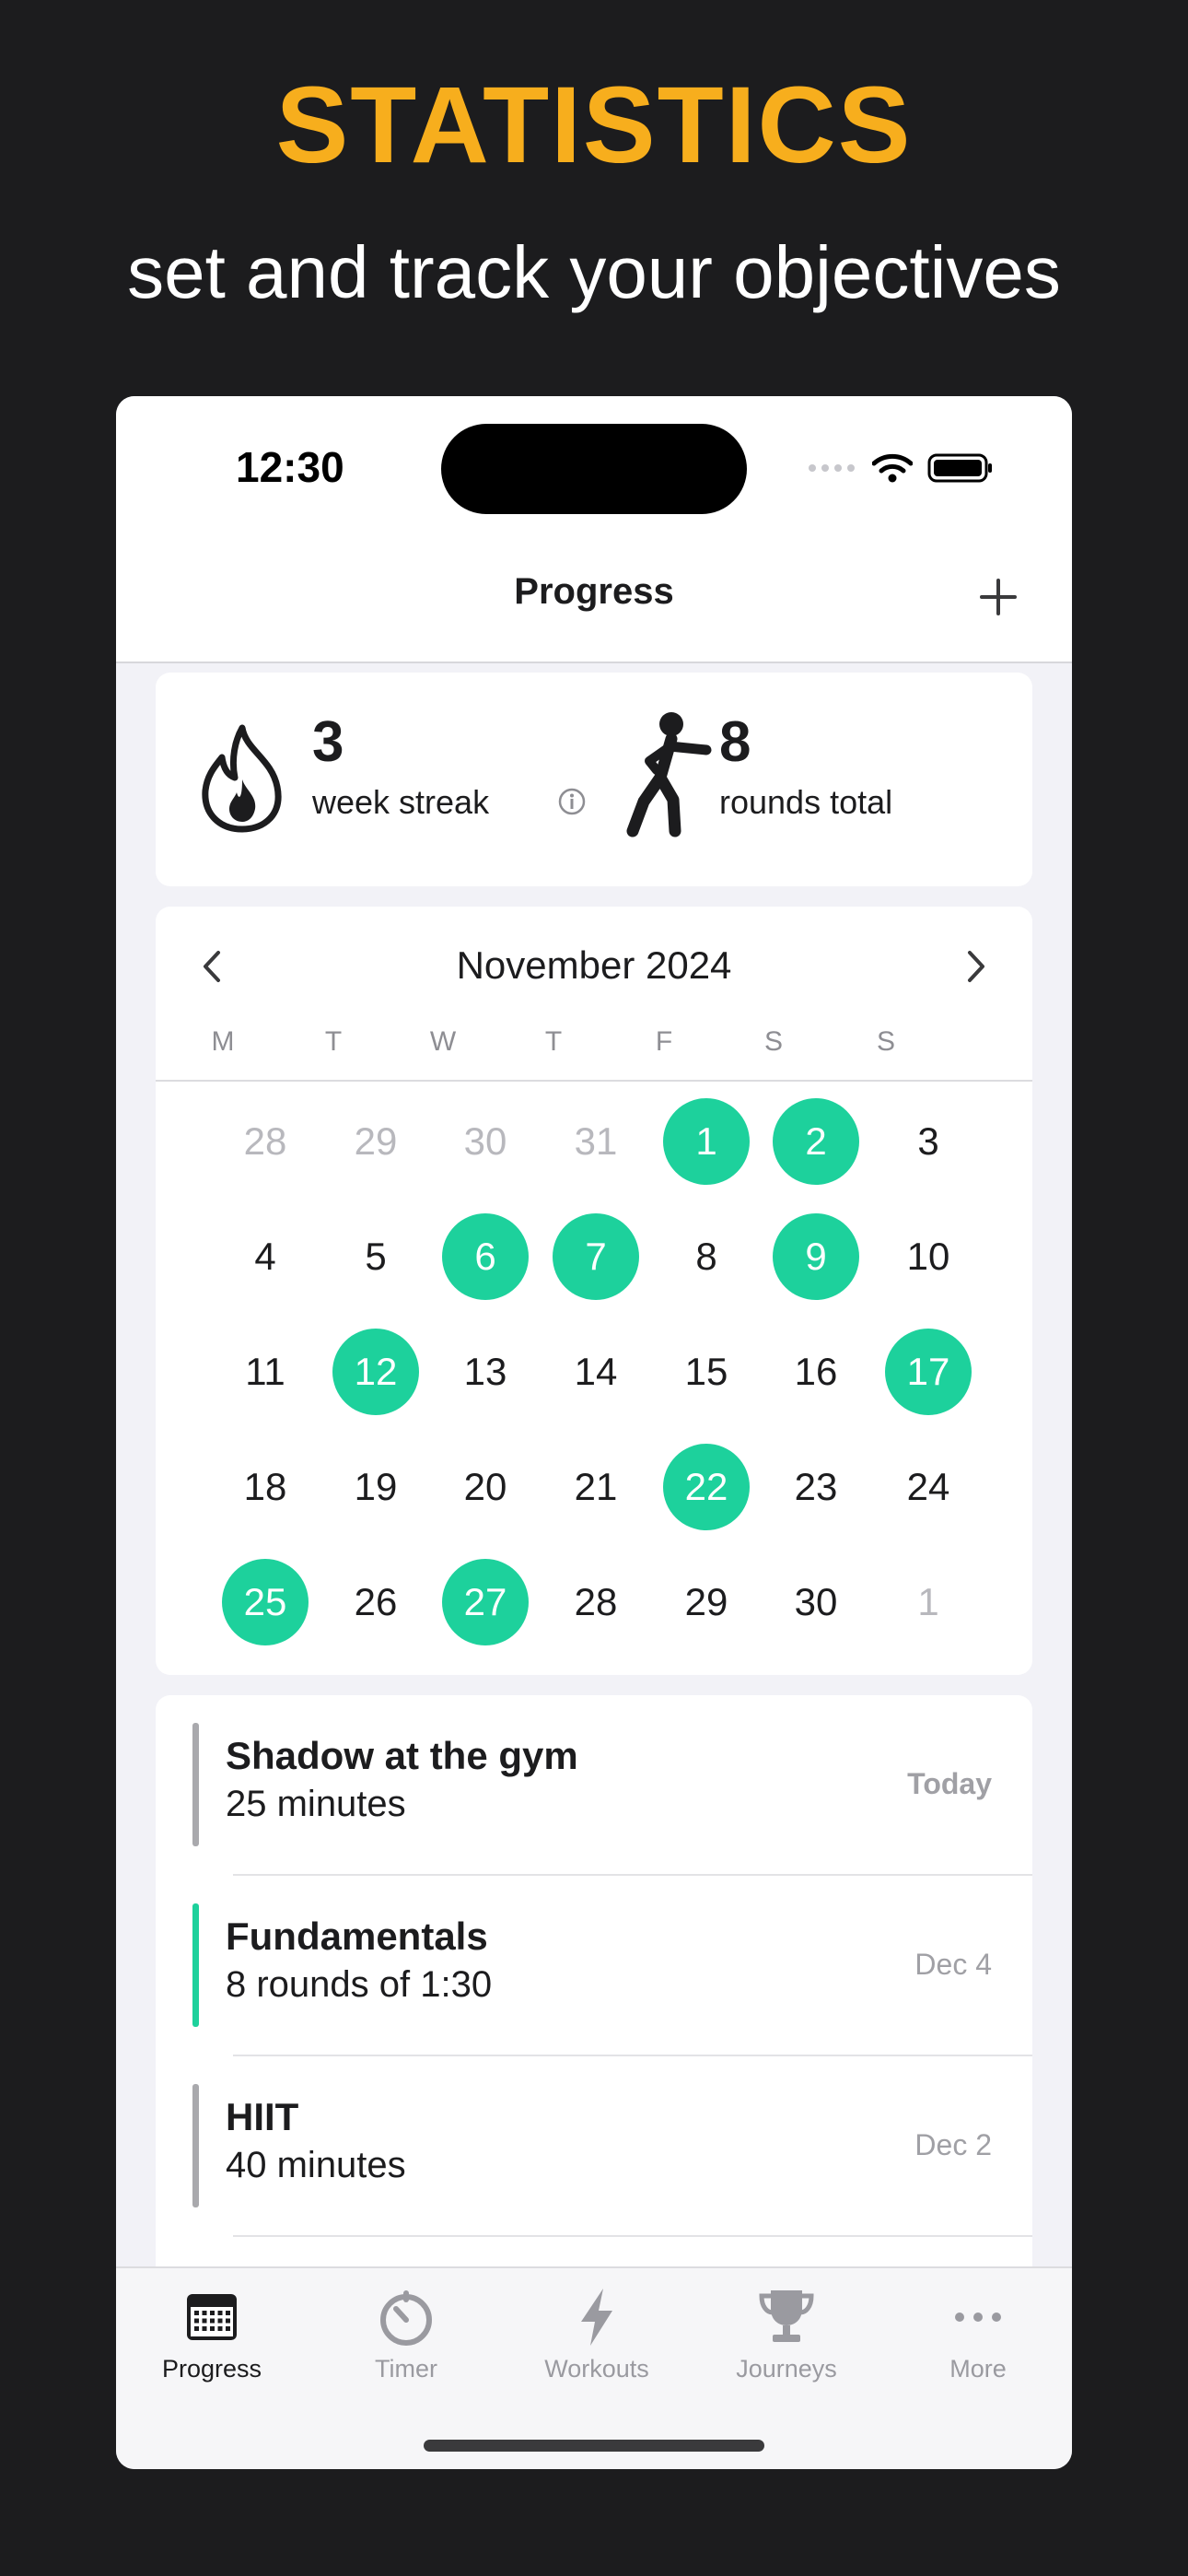 The height and width of the screenshot is (2576, 1188). Describe the element at coordinates (706, 1141) in the screenshot. I see `calendar-day-completed: 1` at that location.